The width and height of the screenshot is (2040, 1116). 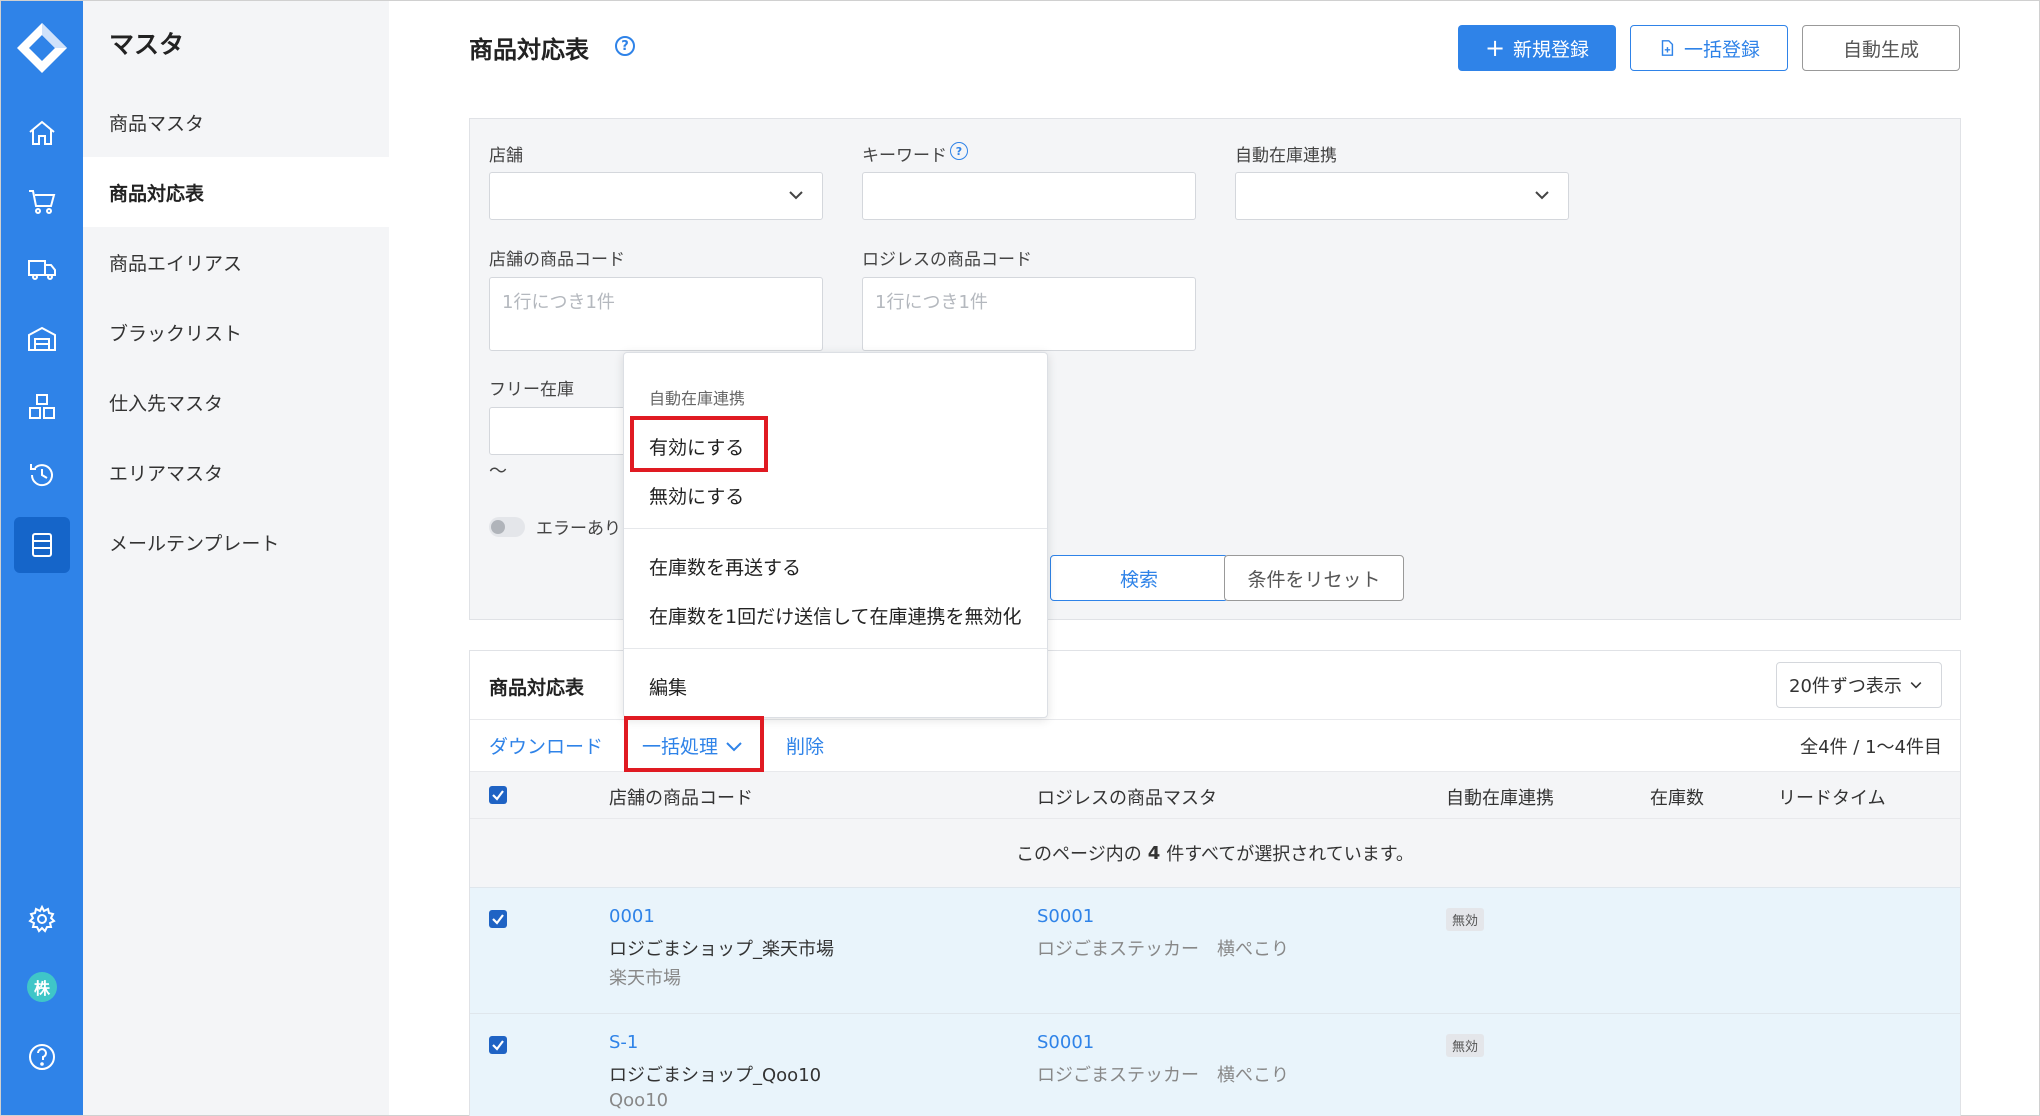 I want to click on icon-rail: 株, so click(x=42, y=558).